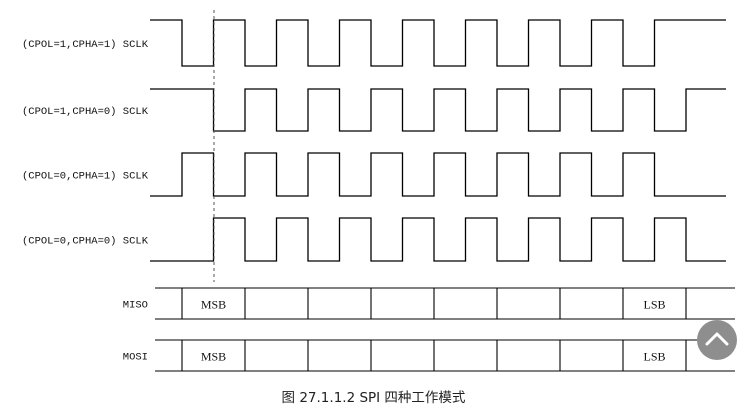 Image resolution: width=747 pixels, height=411 pixels. Describe the element at coordinates (85, 242) in the screenshot. I see `sclk-label-4: (CPOL=0,CPHA=0) SCLK` at that location.